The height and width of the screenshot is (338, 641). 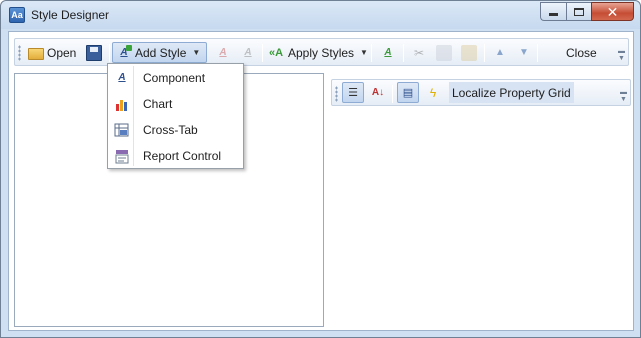 I want to click on localize-label: Localize Property Grid, so click(x=511, y=92).